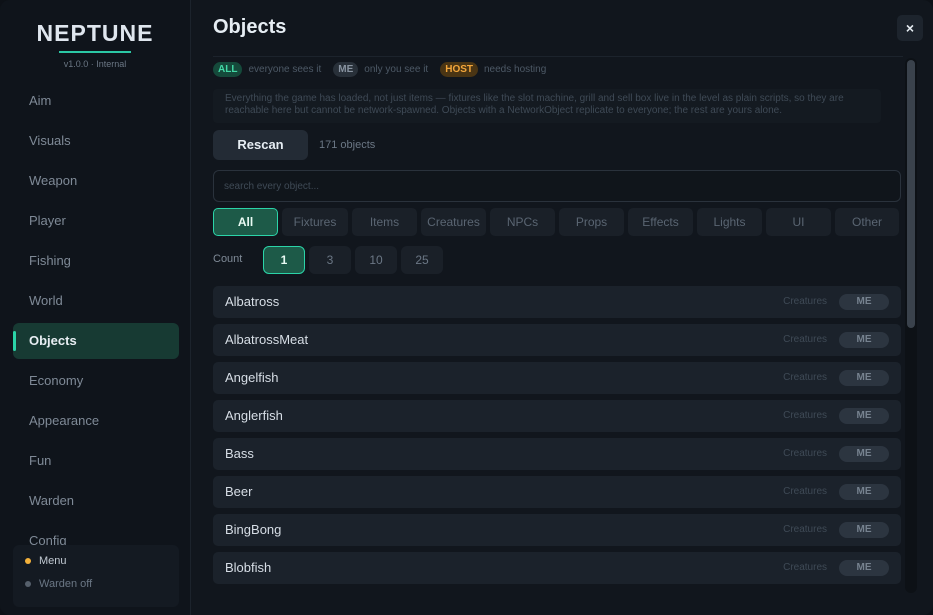 This screenshot has height=615, width=933. I want to click on sidebar-item-player: Player, so click(96, 221).